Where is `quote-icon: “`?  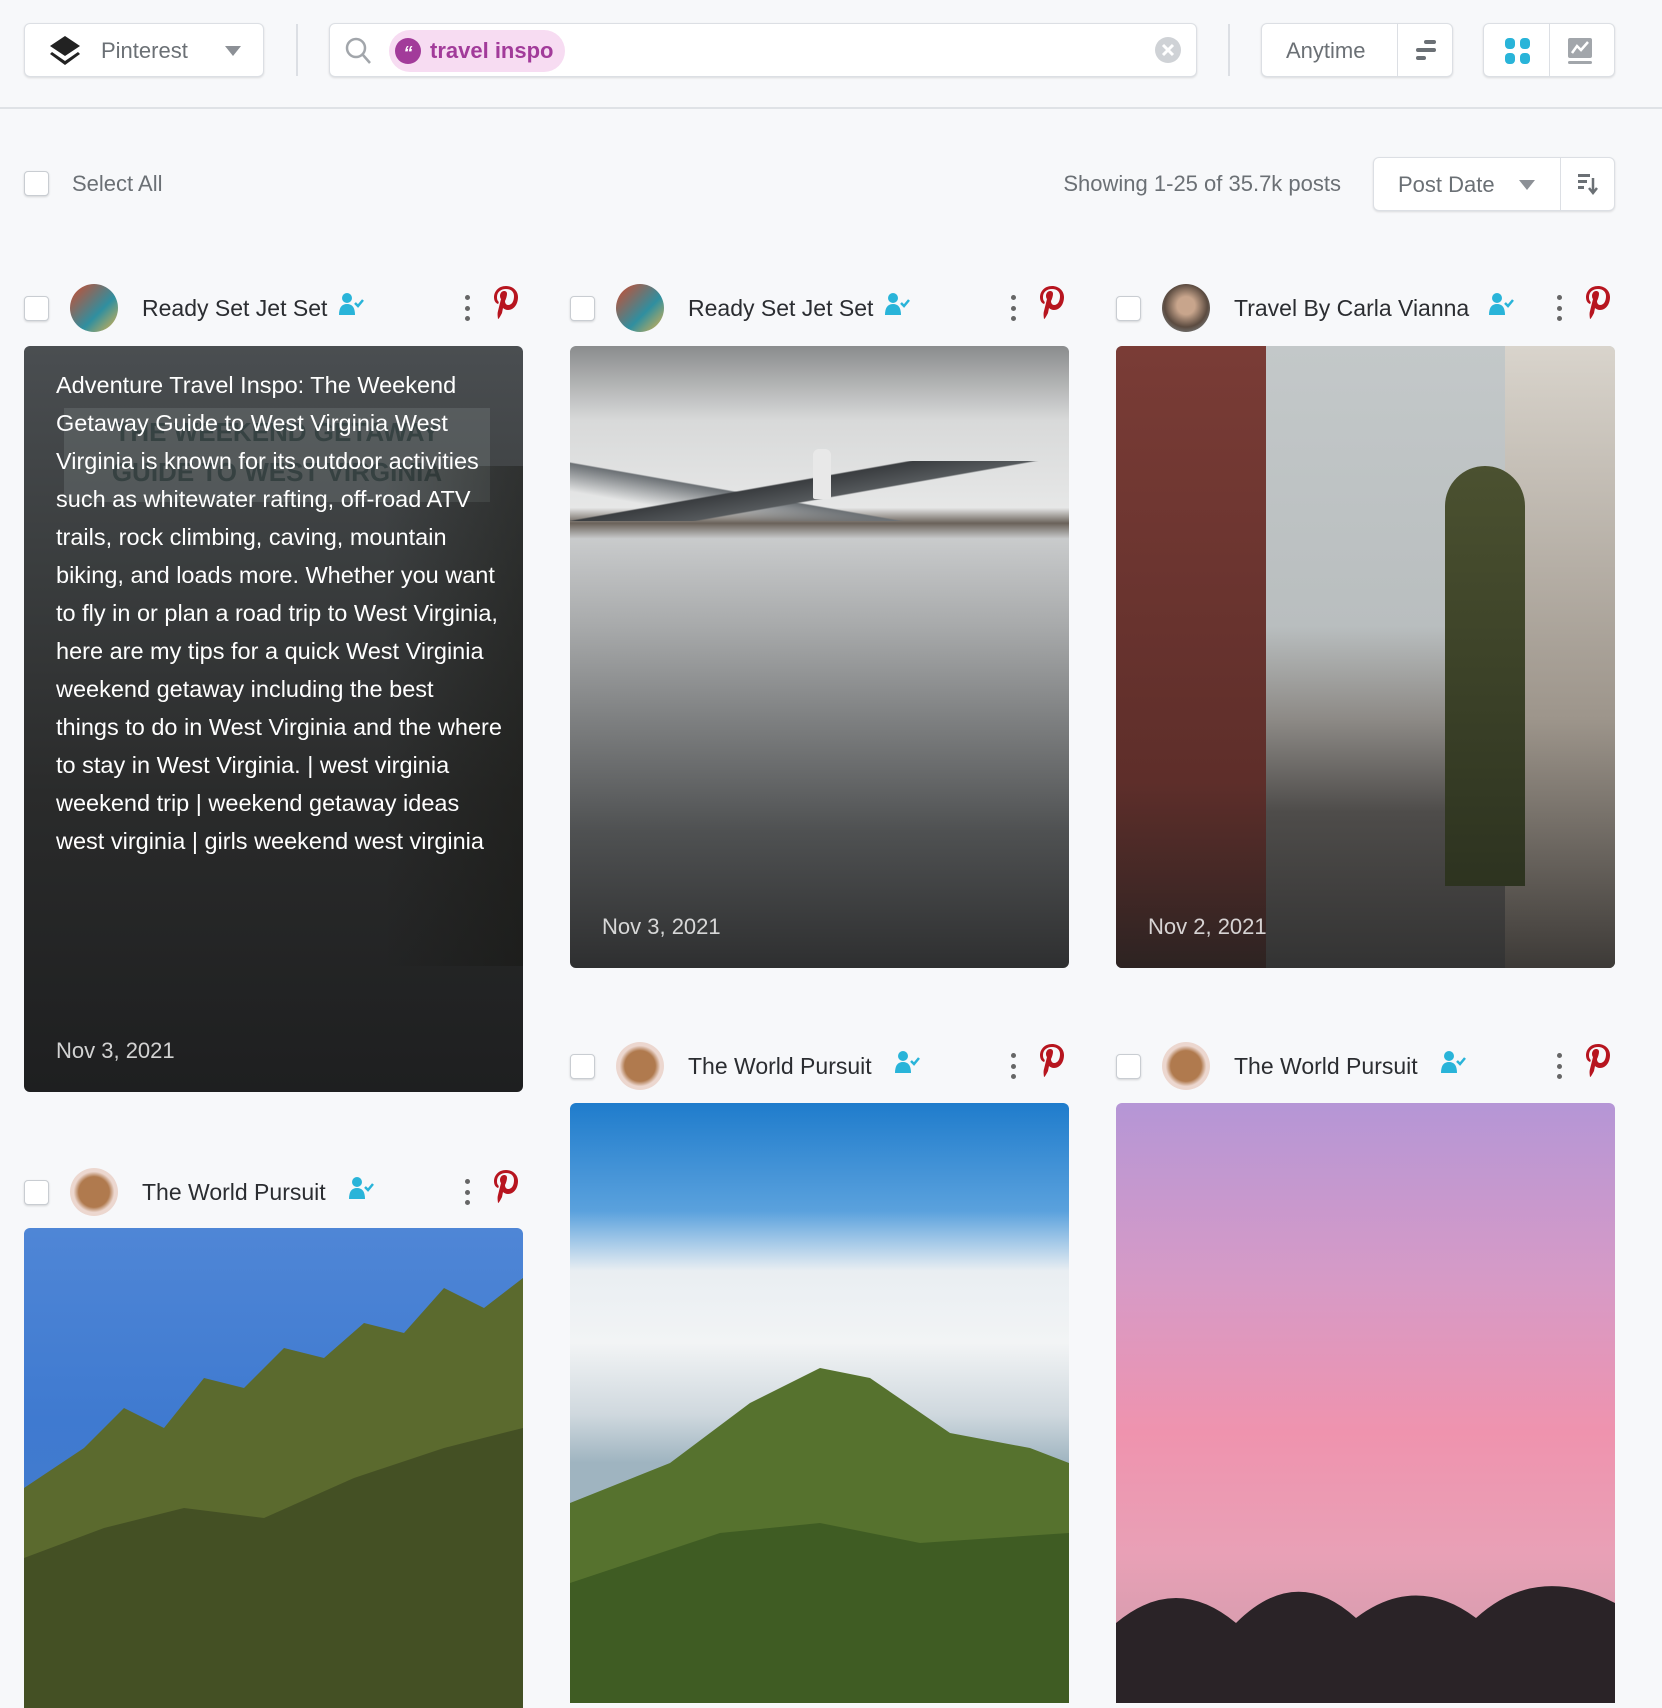 quote-icon: “ is located at coordinates (408, 51).